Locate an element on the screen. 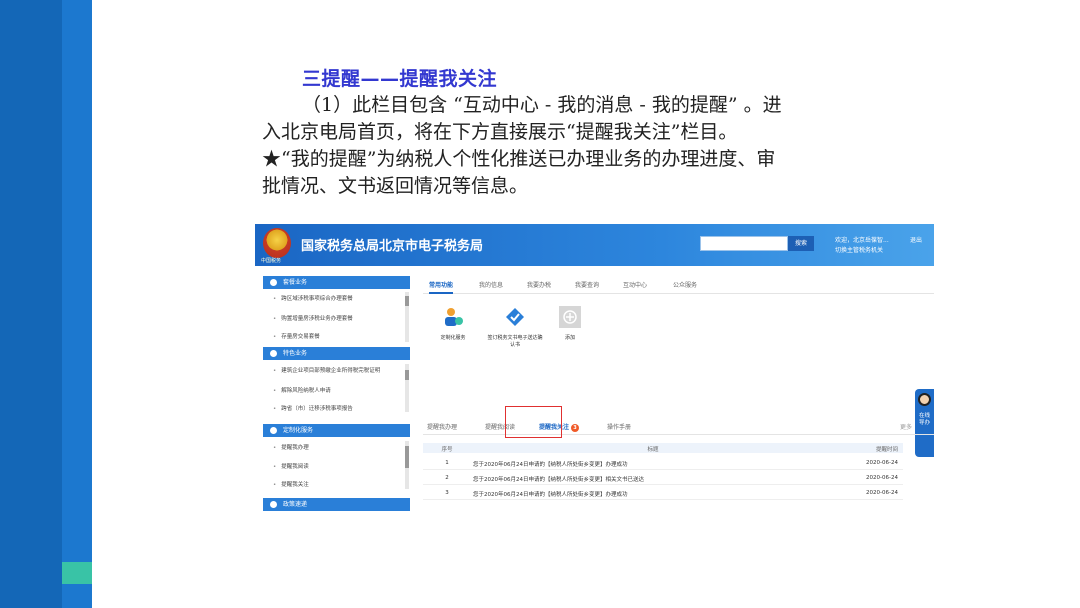 This screenshot has height=608, width=1080. nav-item: 建筑企业项目部预缴企业所得税完税证明 is located at coordinates (333, 371).